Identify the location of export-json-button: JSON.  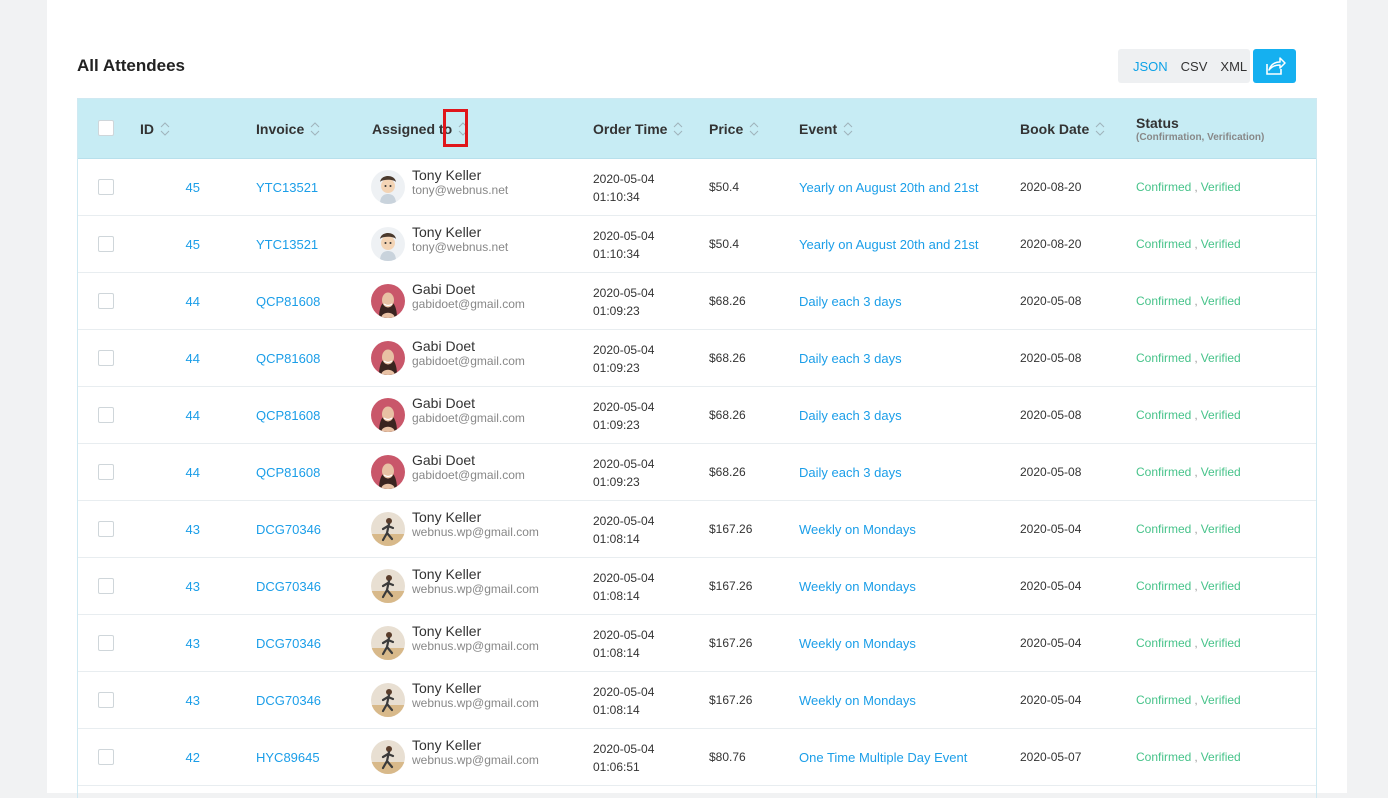
(1150, 66).